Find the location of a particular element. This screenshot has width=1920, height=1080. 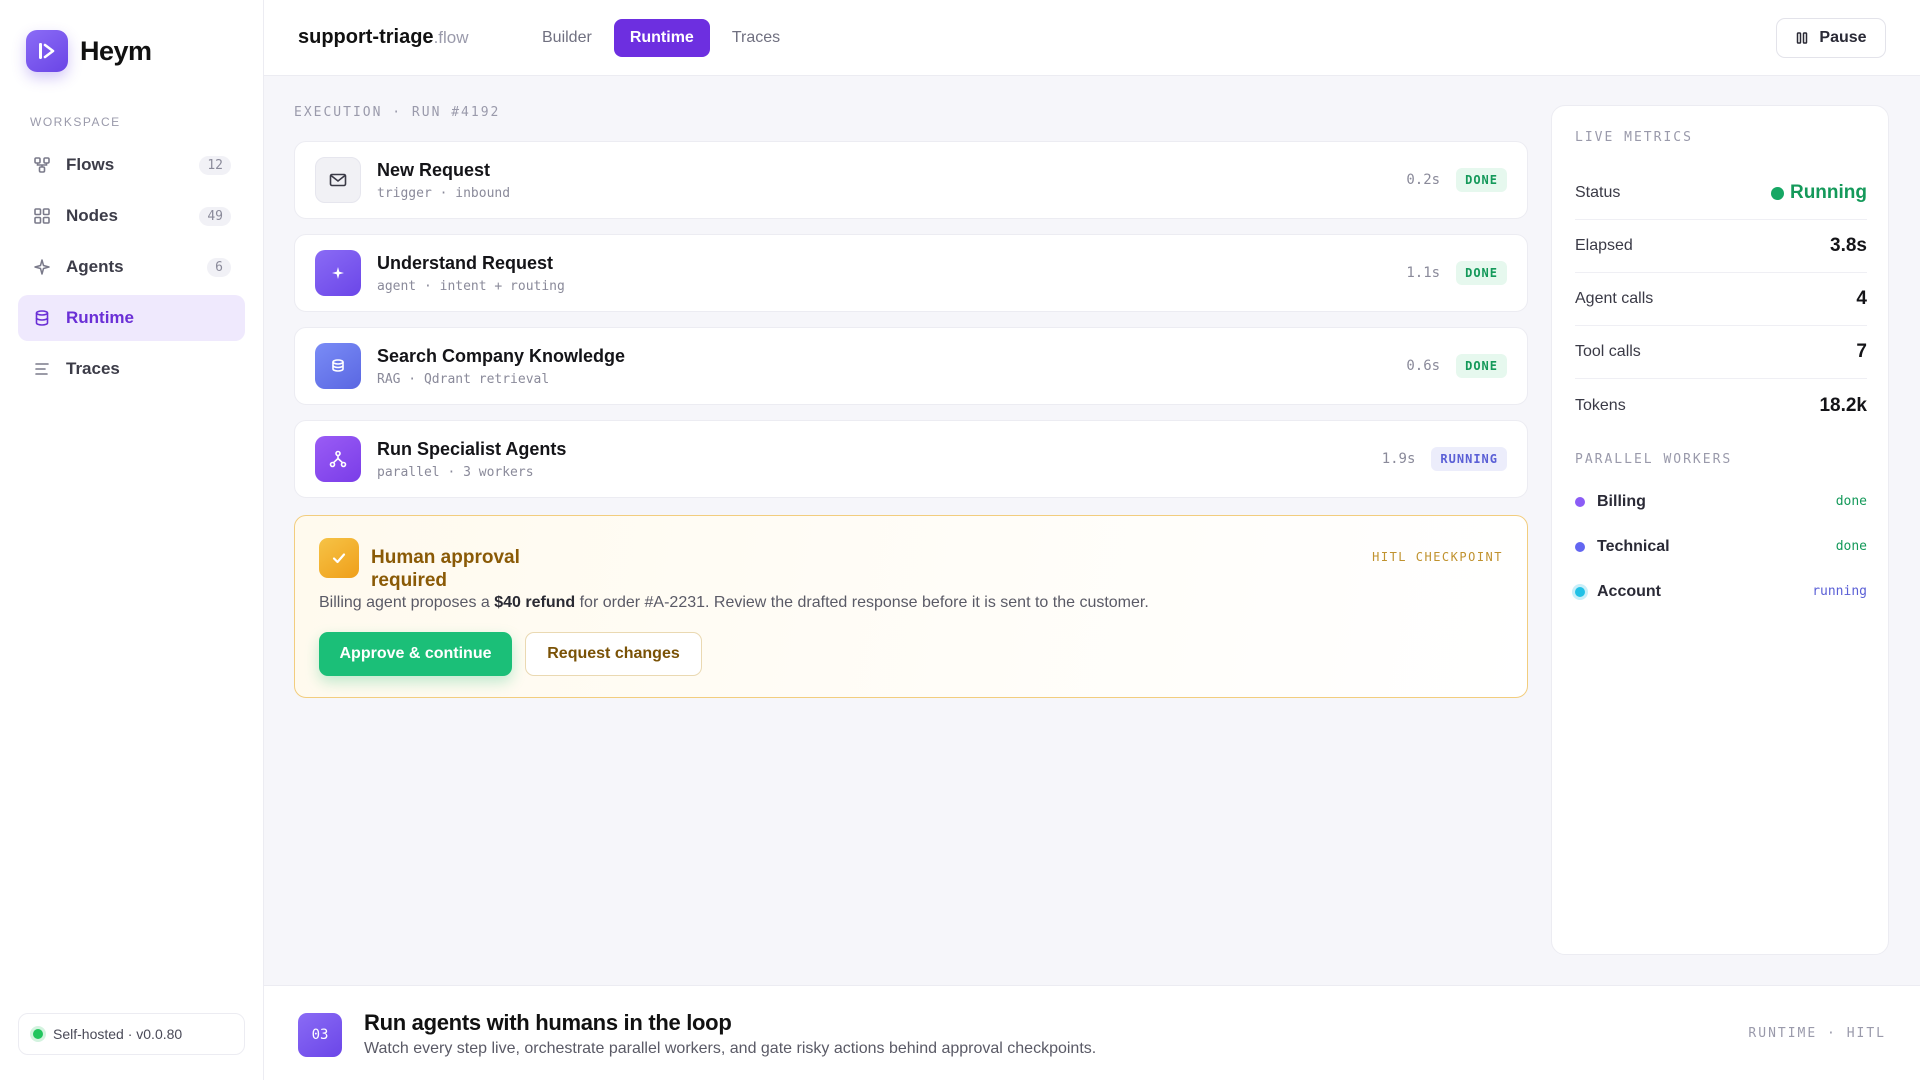

metric-row: Elapsed 3.8s is located at coordinates (1721, 246).